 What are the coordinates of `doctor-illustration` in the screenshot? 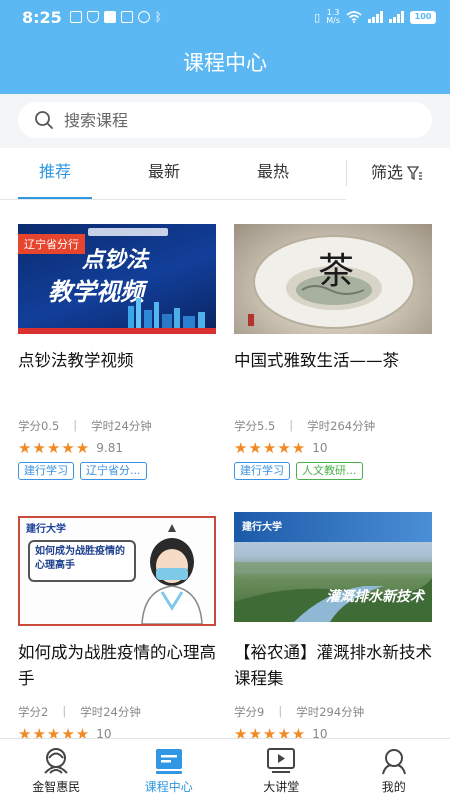 It's located at (172, 574).